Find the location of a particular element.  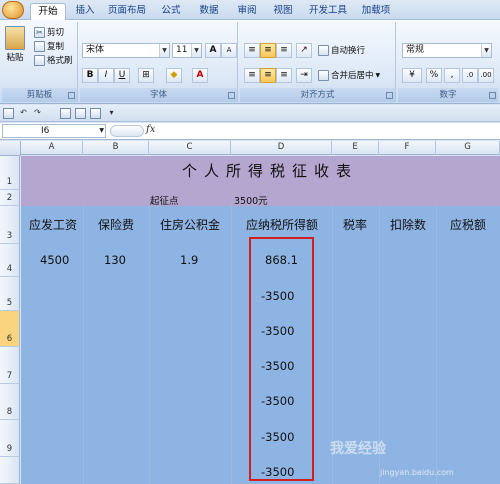

print-preview-icon is located at coordinates (65, 113).